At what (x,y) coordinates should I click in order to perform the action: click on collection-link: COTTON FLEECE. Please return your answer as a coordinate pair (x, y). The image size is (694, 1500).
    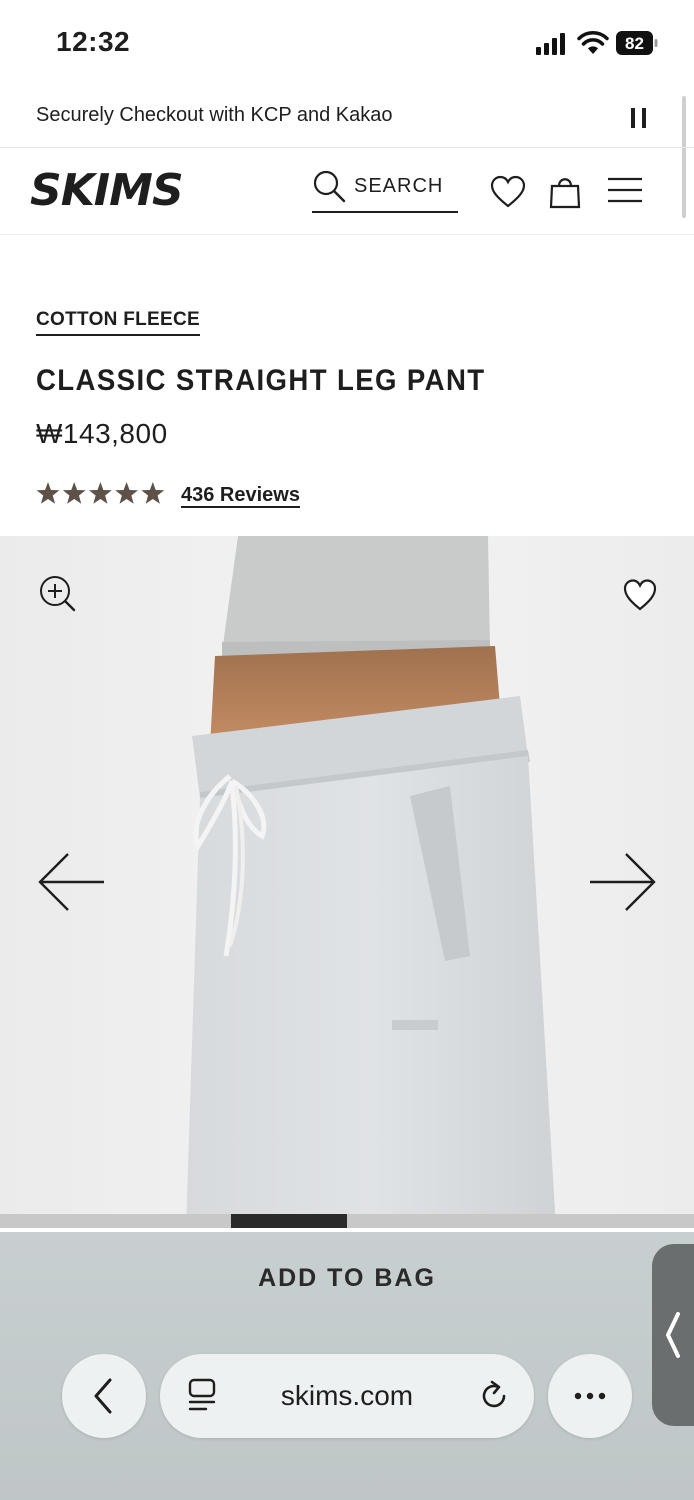
    Looking at the image, I should click on (118, 322).